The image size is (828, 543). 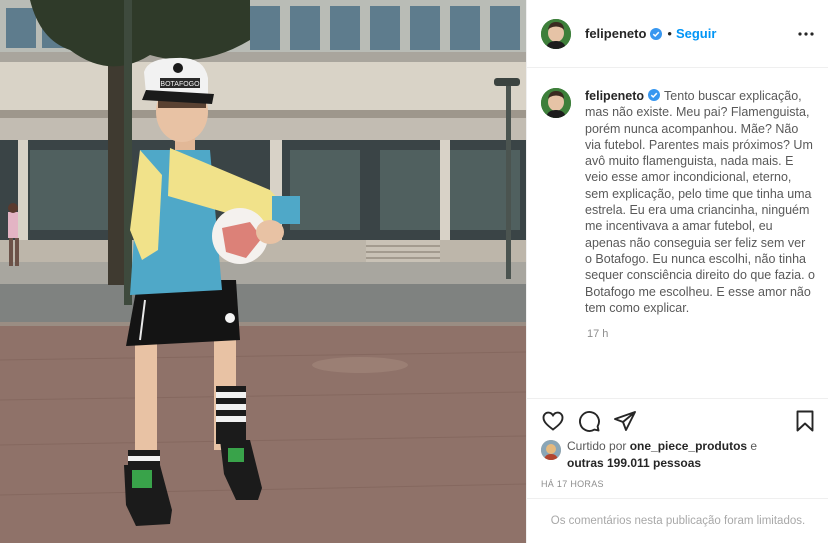 What do you see at coordinates (589, 421) in the screenshot?
I see `comment-icon` at bounding box center [589, 421].